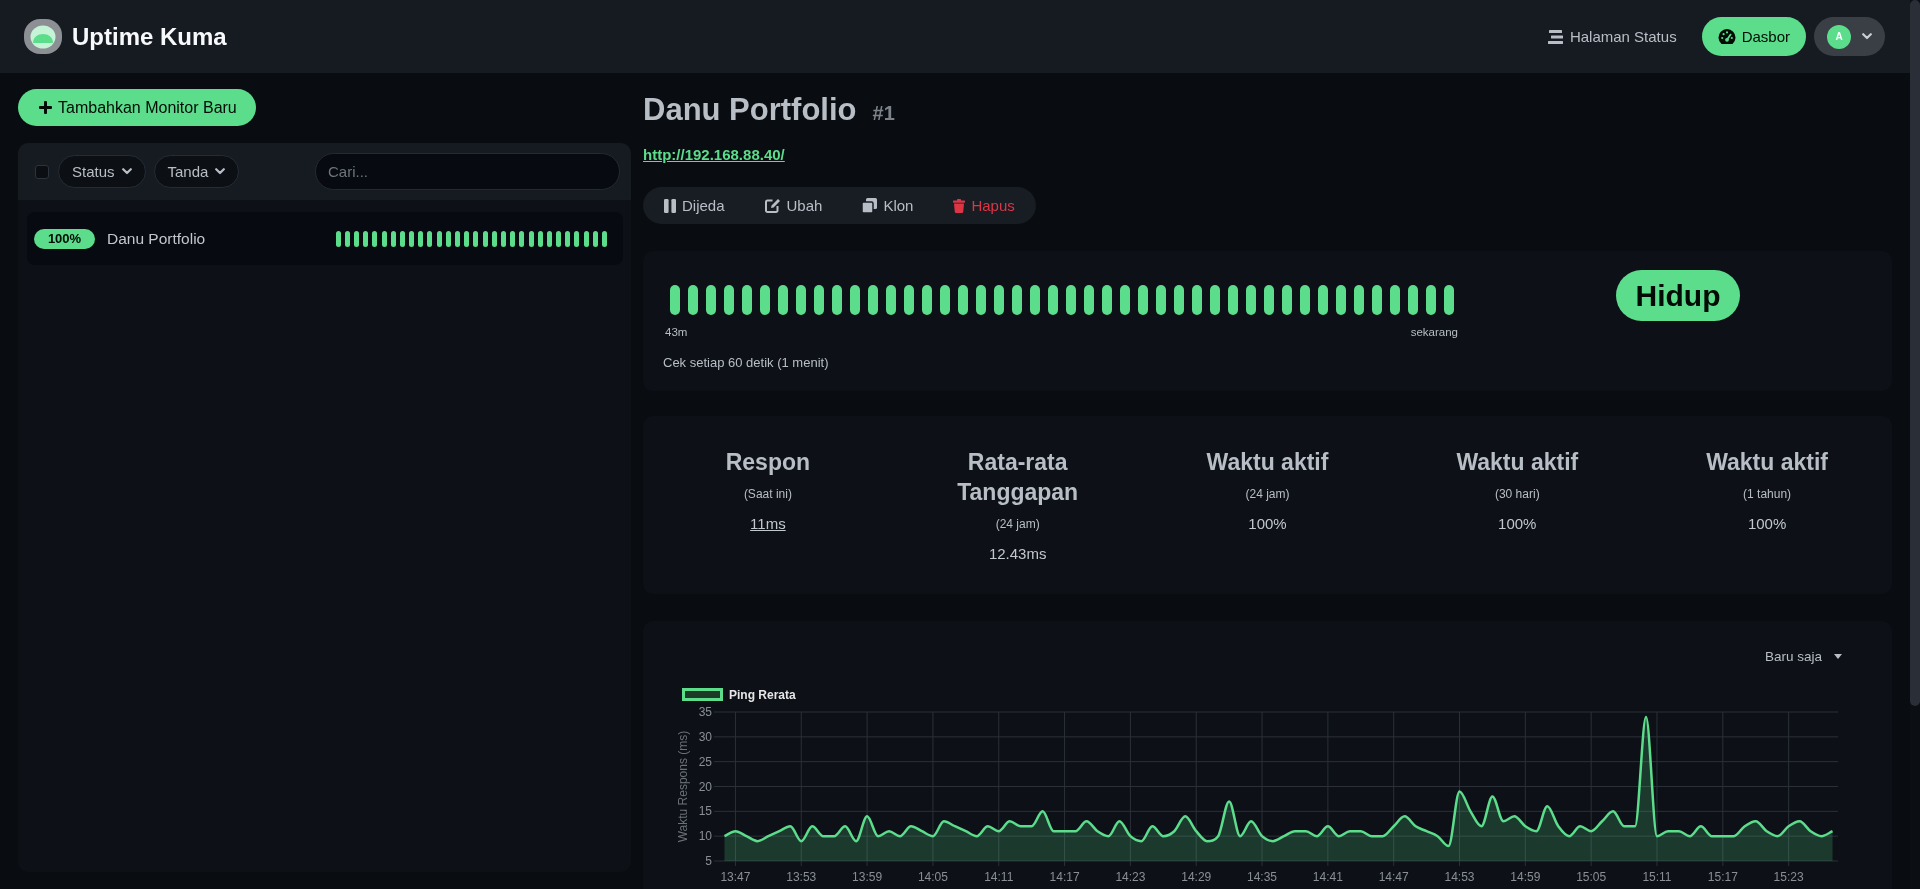  What do you see at coordinates (676, 332) in the screenshot?
I see `time-label: 43m` at bounding box center [676, 332].